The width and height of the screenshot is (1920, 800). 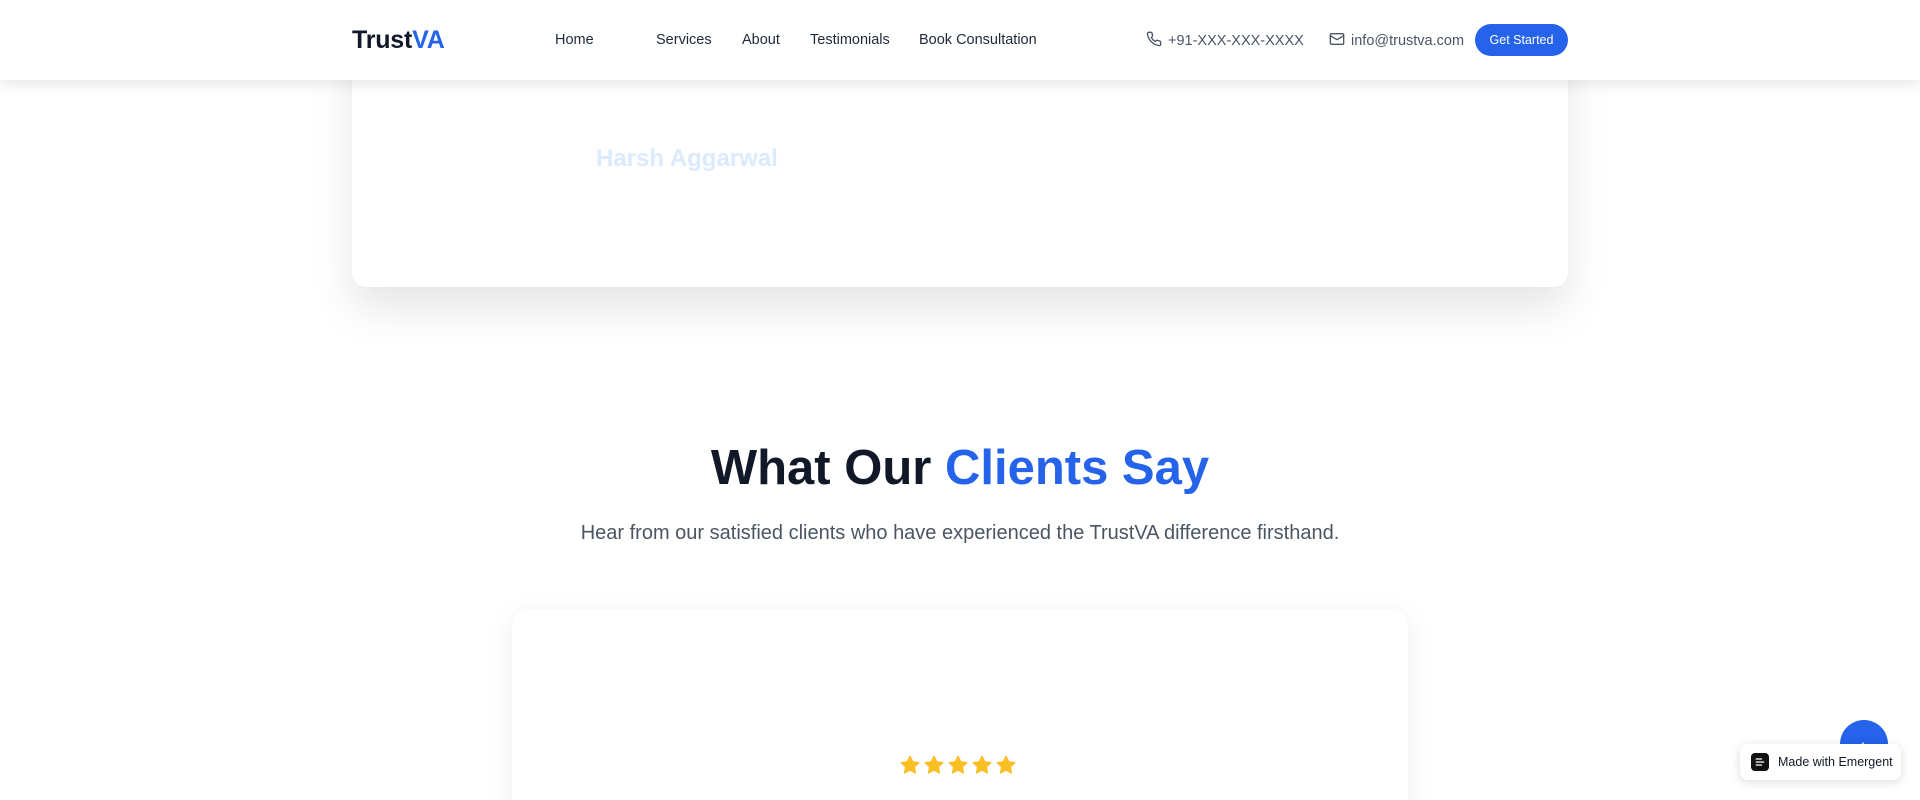 I want to click on phone-contact: +91-XXX-XXX-XXXX, so click(x=1225, y=41).